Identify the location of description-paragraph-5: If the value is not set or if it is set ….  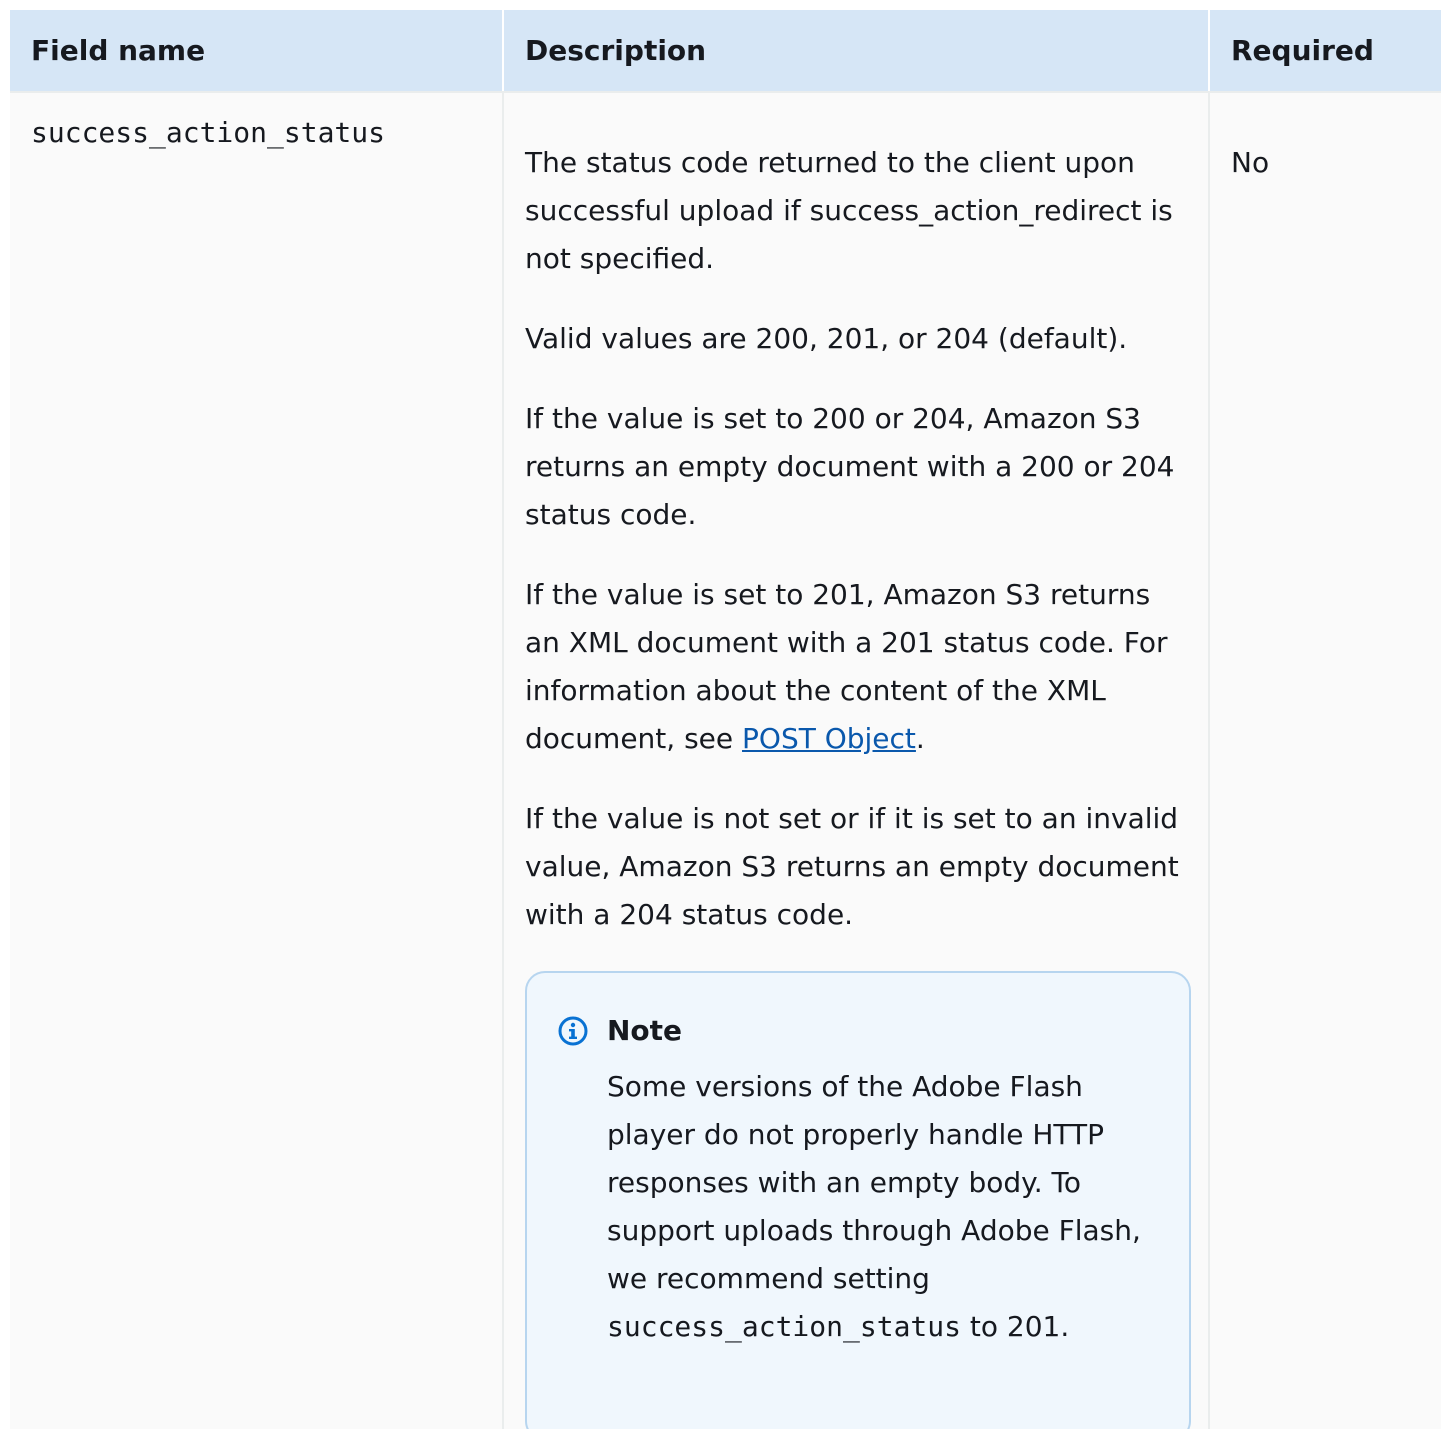
(852, 866).